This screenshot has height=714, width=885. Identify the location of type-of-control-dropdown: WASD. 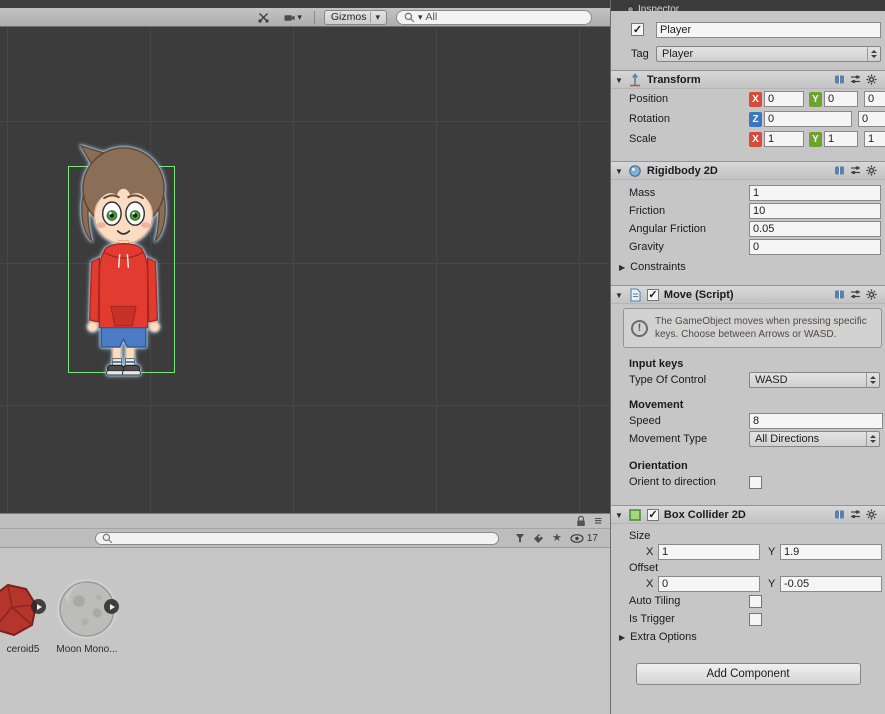
(814, 380).